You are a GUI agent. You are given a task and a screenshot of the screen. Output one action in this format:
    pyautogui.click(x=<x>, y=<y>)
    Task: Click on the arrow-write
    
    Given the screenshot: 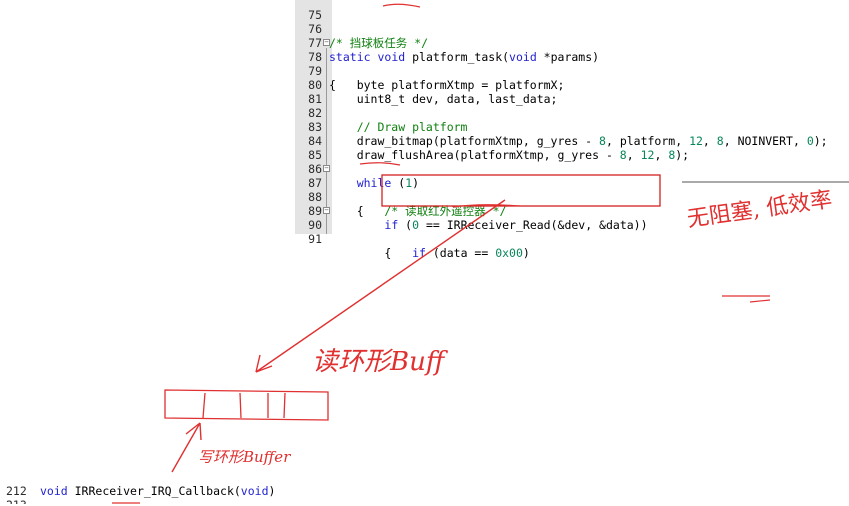 What is the action you would take?
    pyautogui.click(x=186, y=447)
    